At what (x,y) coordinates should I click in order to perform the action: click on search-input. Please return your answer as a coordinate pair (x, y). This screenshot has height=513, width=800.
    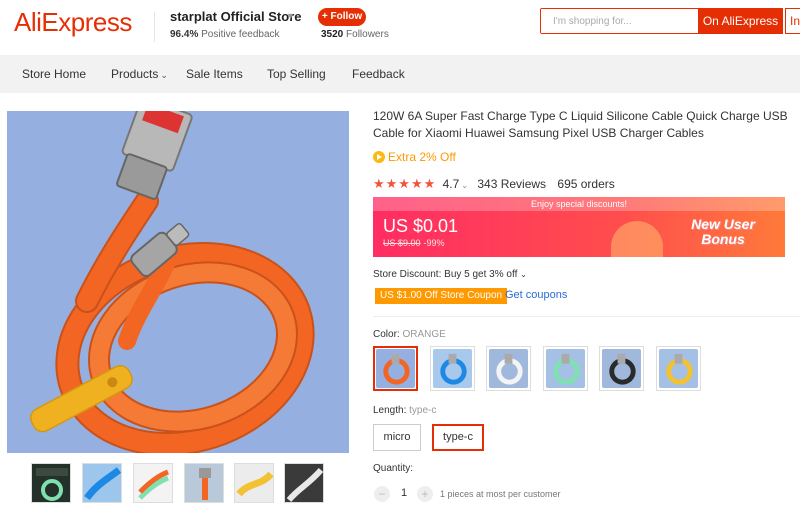
    Looking at the image, I should click on (619, 21).